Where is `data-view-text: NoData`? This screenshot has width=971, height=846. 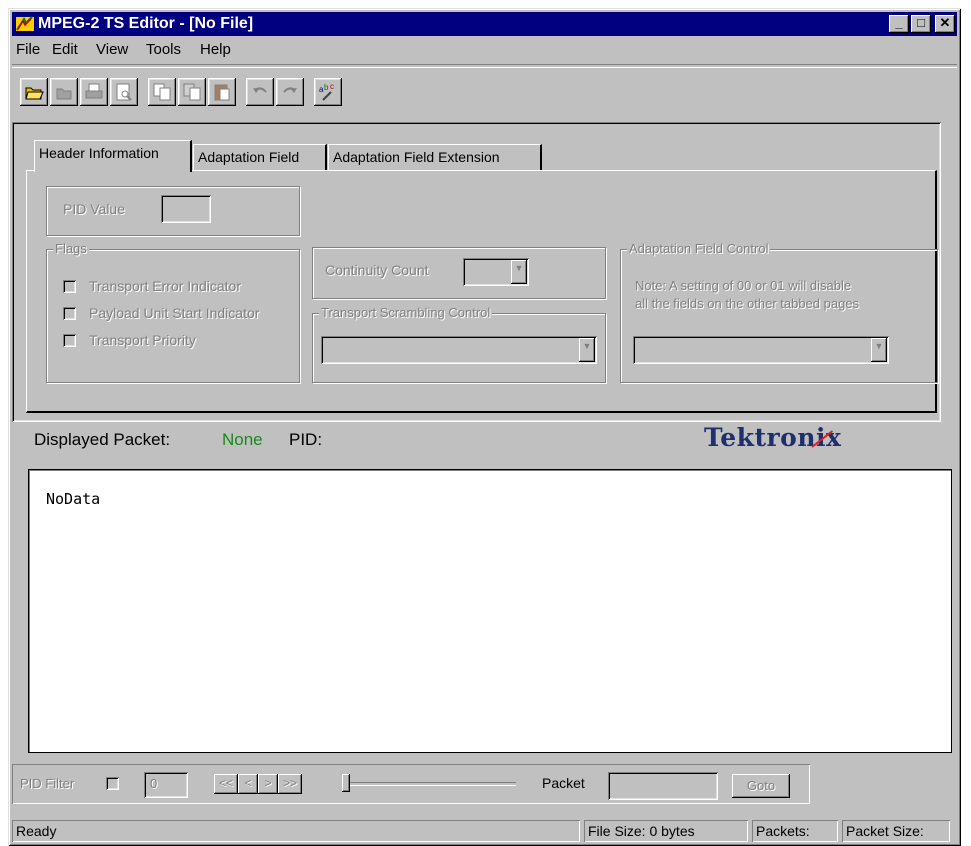 data-view-text: NoData is located at coordinates (73, 499).